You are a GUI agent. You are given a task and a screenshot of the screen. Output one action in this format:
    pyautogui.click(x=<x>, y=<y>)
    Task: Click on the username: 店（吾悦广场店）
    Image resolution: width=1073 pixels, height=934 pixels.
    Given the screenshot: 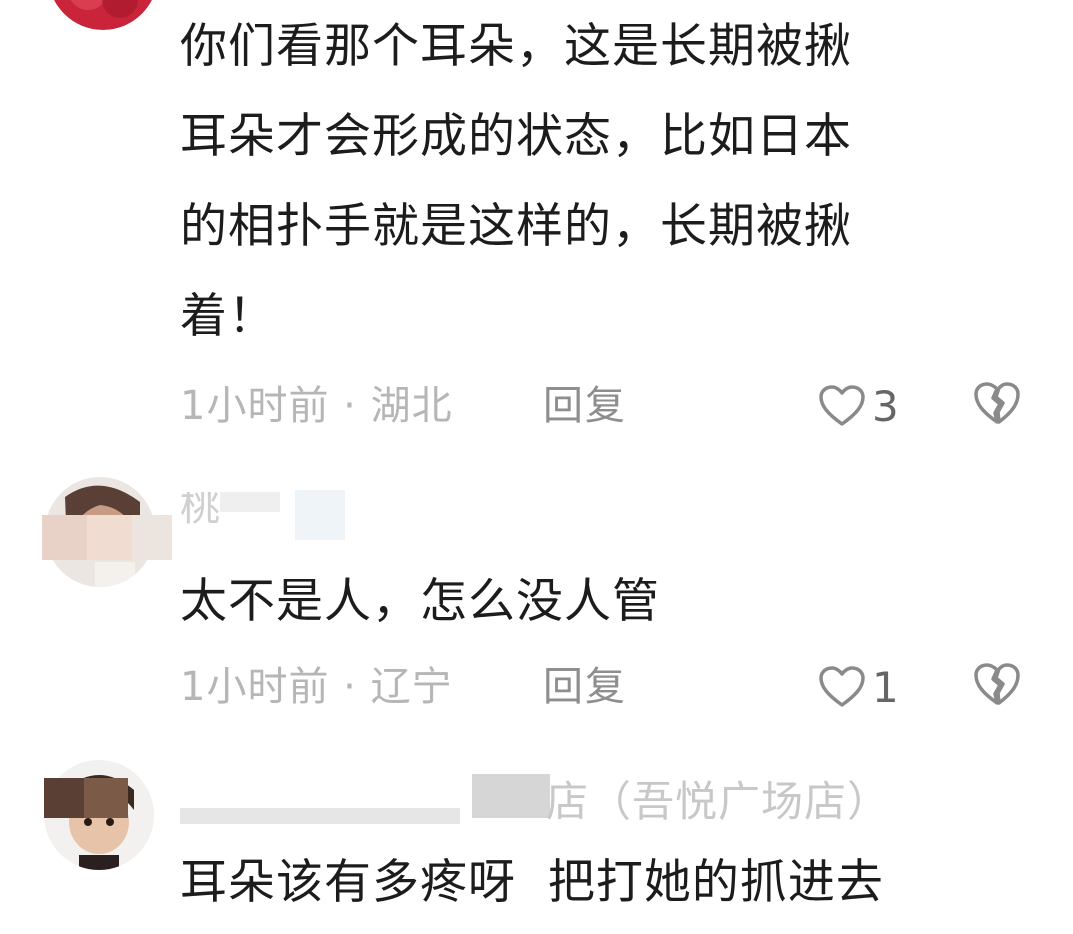 What is the action you would take?
    pyautogui.click(x=718, y=798)
    